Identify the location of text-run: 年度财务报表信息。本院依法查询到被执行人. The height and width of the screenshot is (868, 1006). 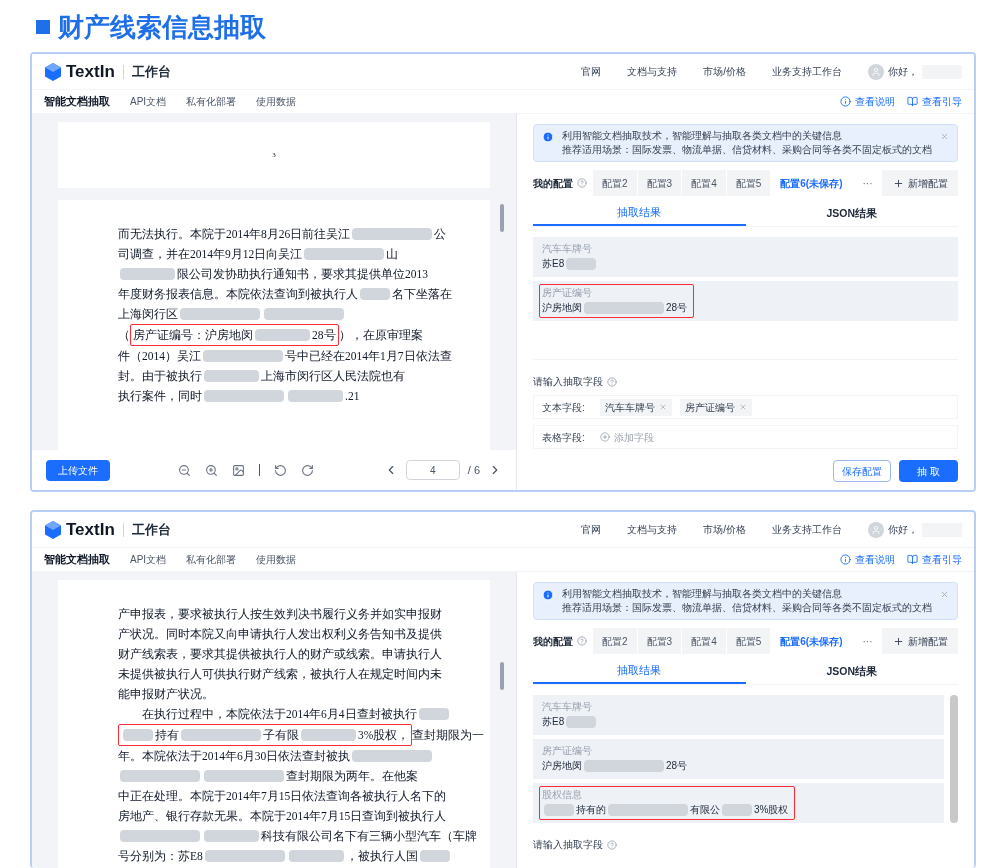
(238, 294).